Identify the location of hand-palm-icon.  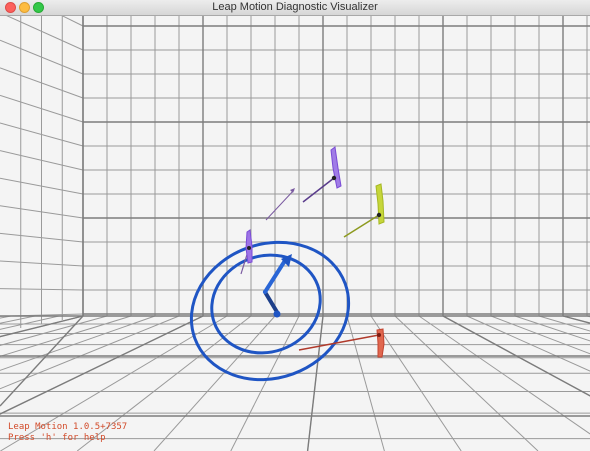
(277, 286).